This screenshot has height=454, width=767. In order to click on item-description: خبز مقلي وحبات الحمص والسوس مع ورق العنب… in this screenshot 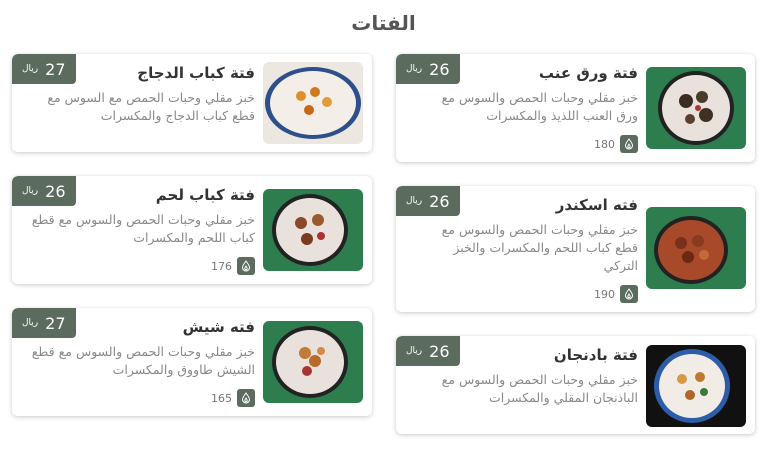, I will do `click(539, 106)`.